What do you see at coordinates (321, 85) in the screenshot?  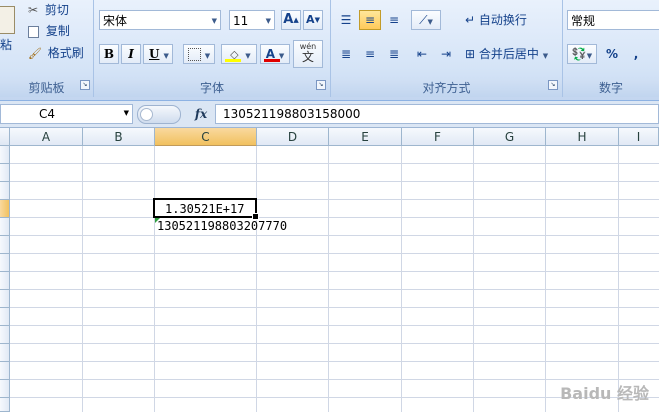 I see `font-launcher-icon: ↘` at bounding box center [321, 85].